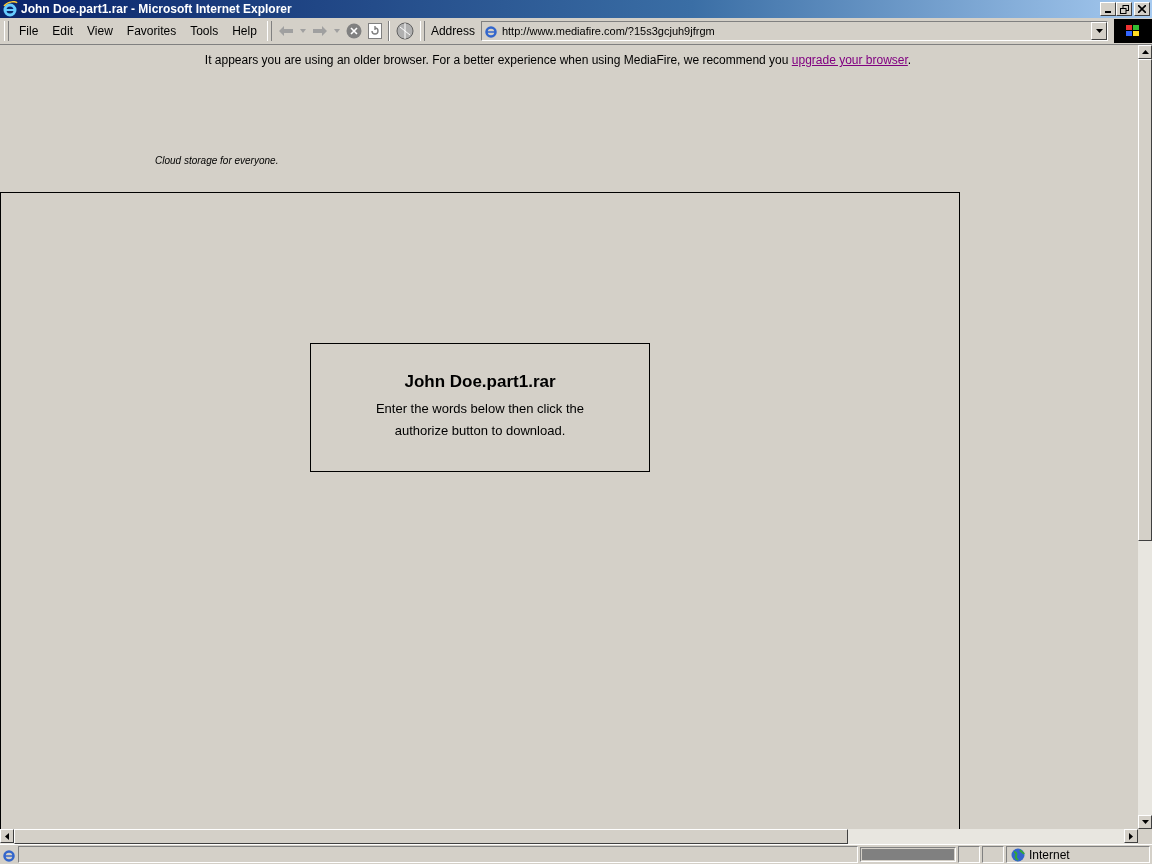  What do you see at coordinates (157, 9) in the screenshot?
I see `window-title: John Doe.part1.rar - Microsoft Internet Explorer` at bounding box center [157, 9].